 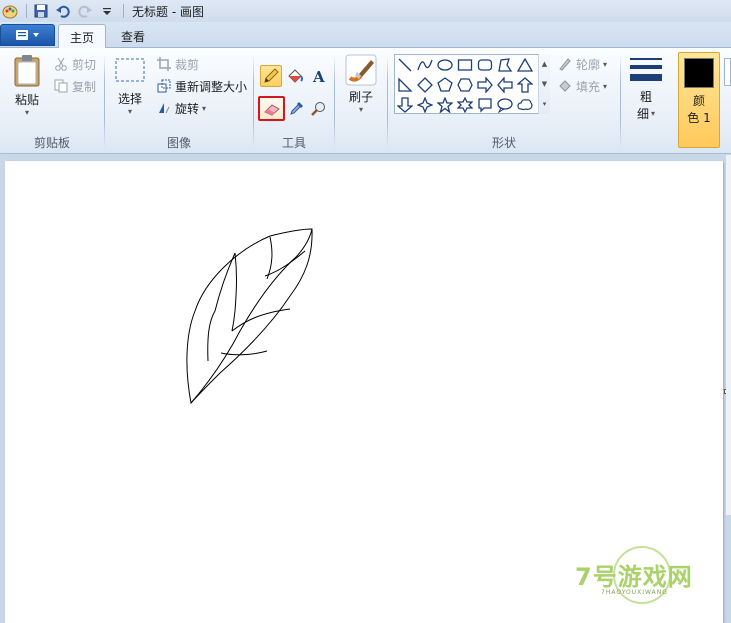 I want to click on magnifier-tool-button, so click(x=319, y=108).